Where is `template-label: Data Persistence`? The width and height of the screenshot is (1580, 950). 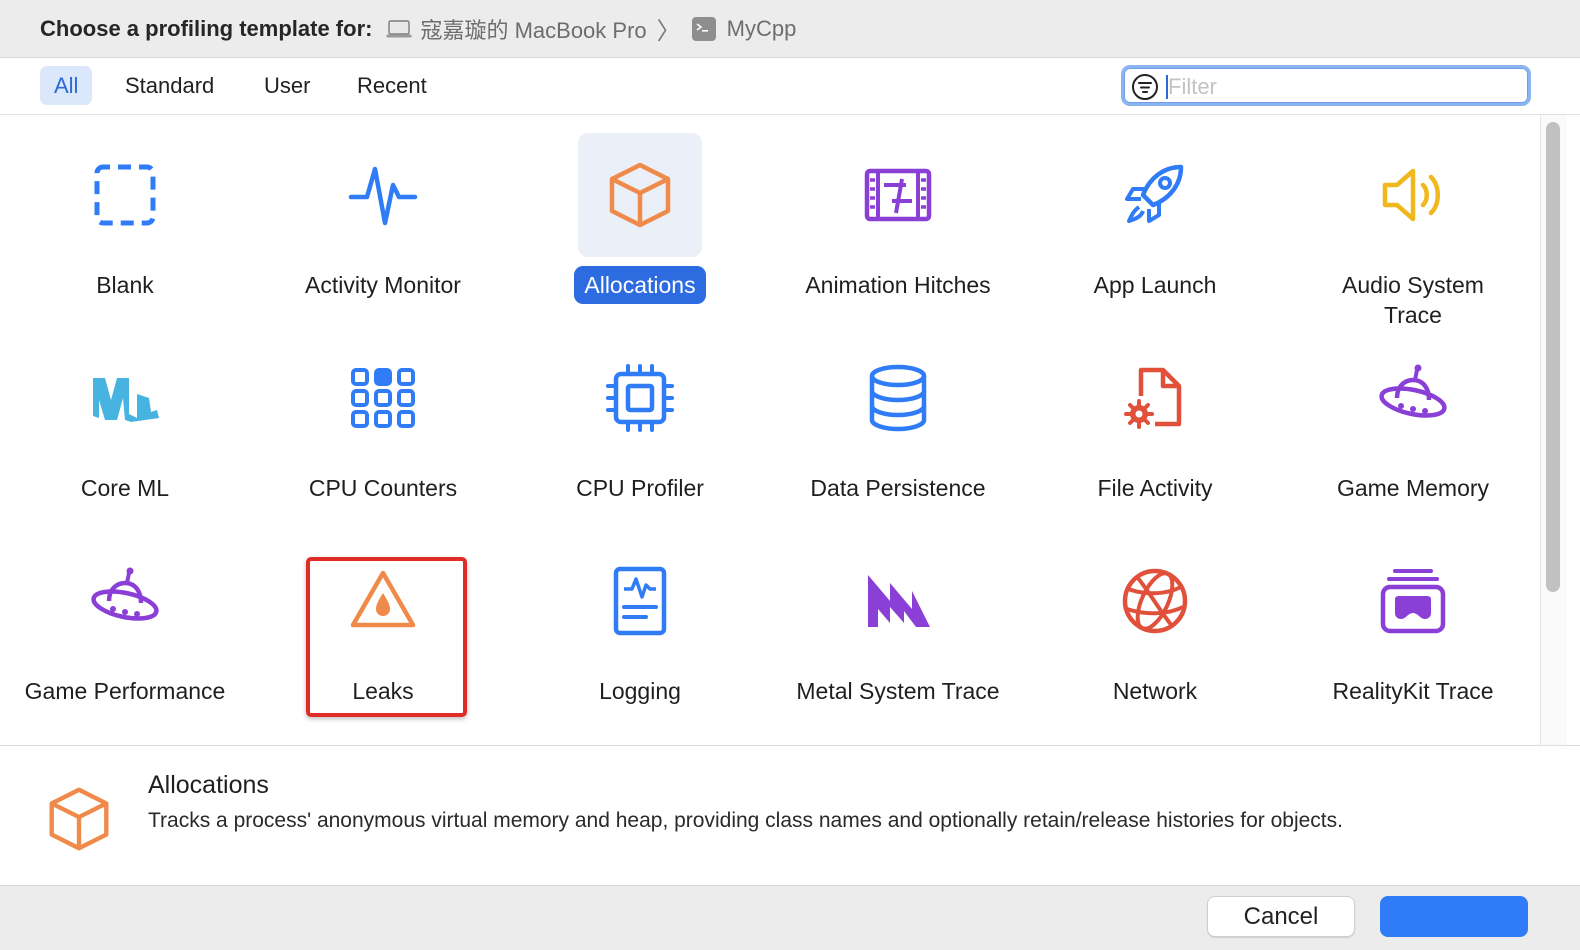
template-label: Data Persistence is located at coordinates (898, 488).